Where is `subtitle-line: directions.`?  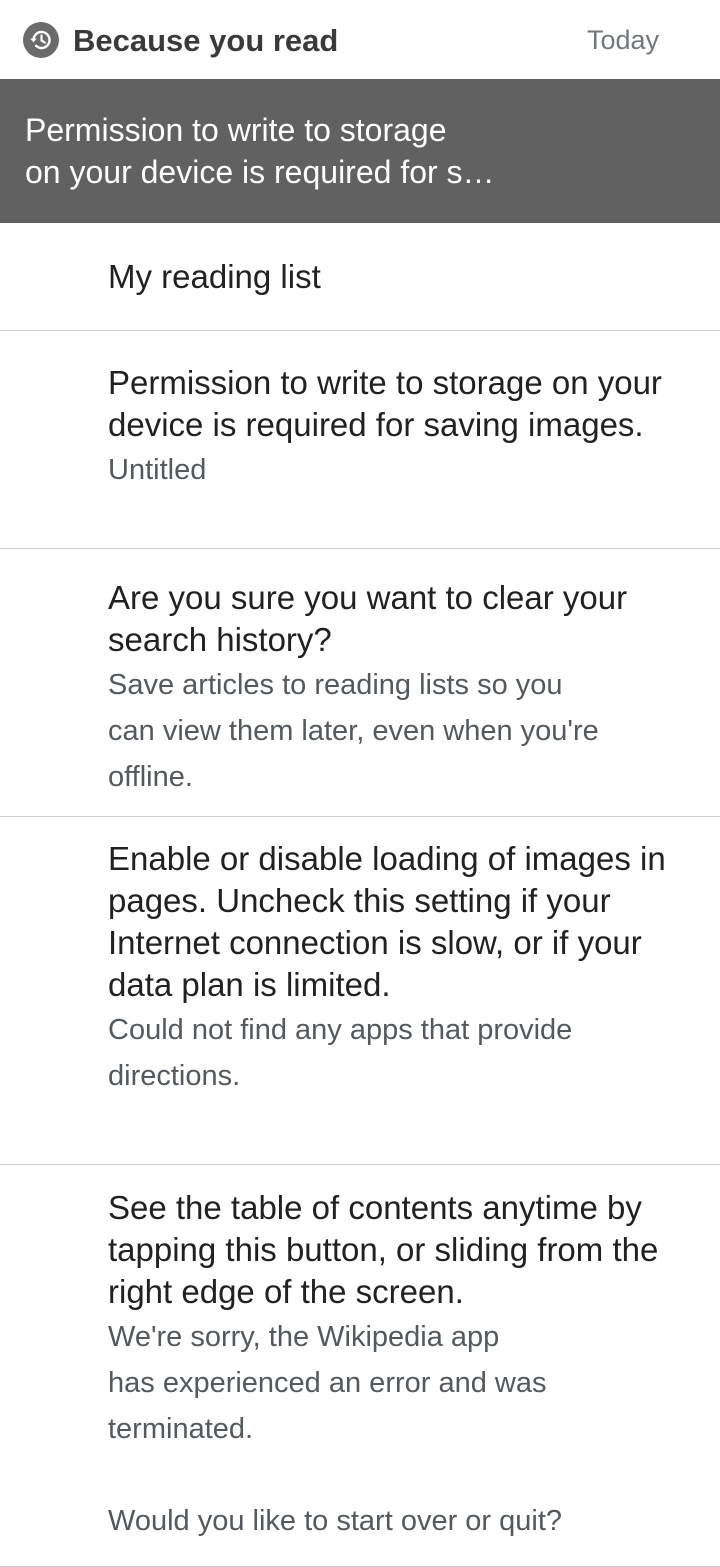 subtitle-line: directions. is located at coordinates (174, 1076).